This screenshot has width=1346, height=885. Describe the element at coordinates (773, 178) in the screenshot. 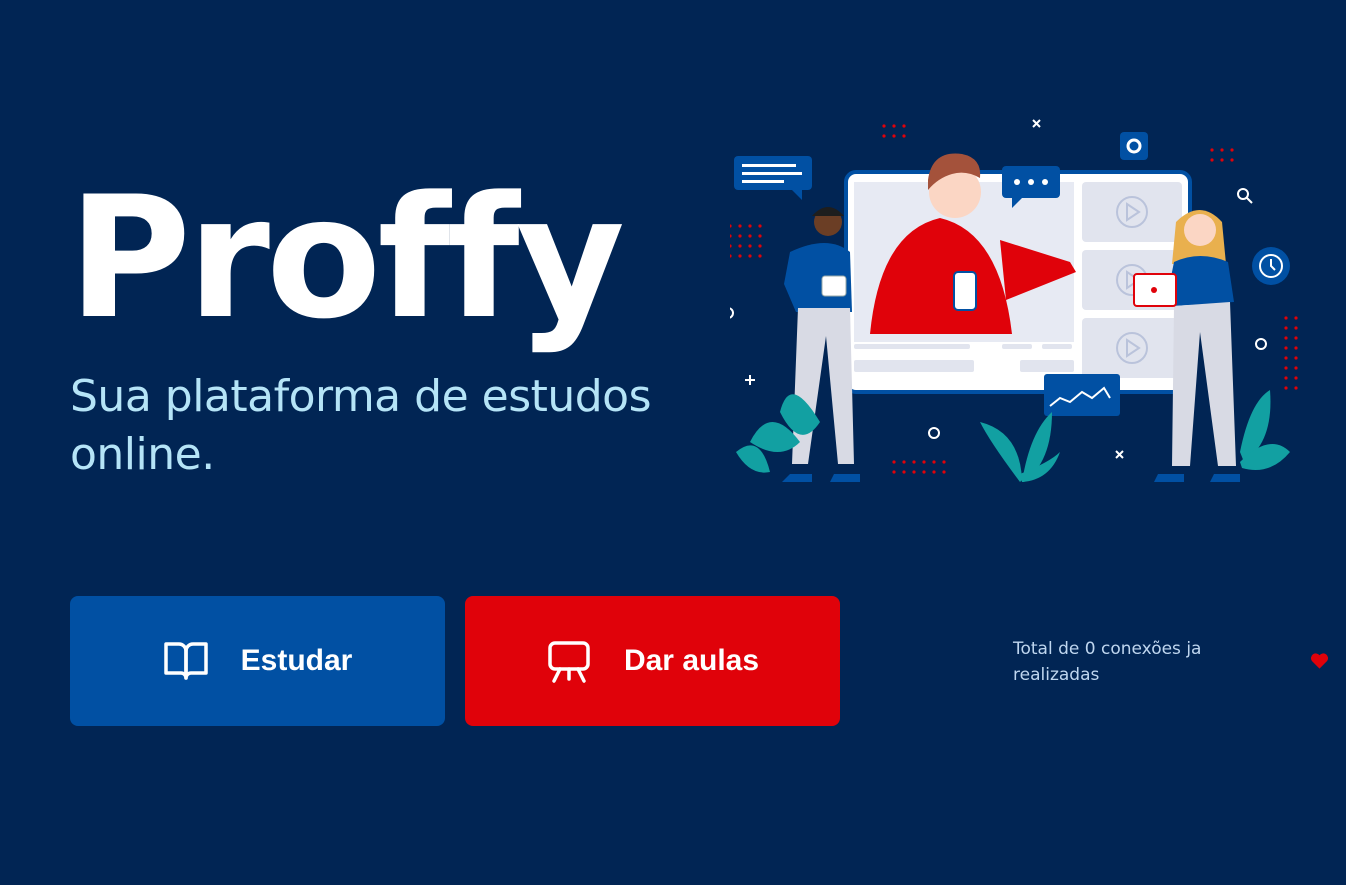

I see `chat-bubble-left` at that location.